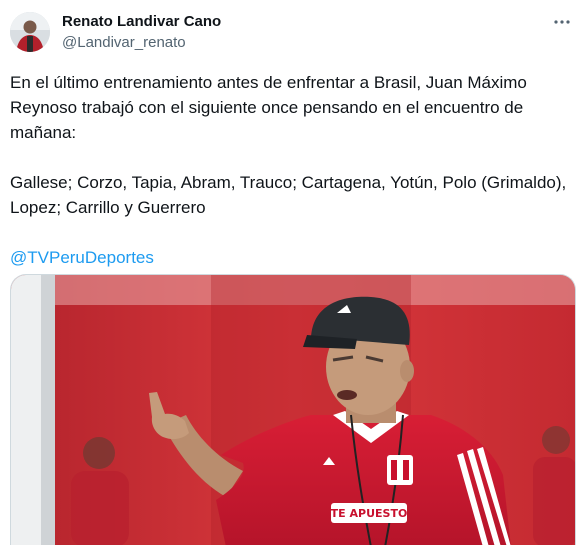  What do you see at coordinates (43, 132) in the screenshot?
I see `tweet-text-line: mañana:` at bounding box center [43, 132].